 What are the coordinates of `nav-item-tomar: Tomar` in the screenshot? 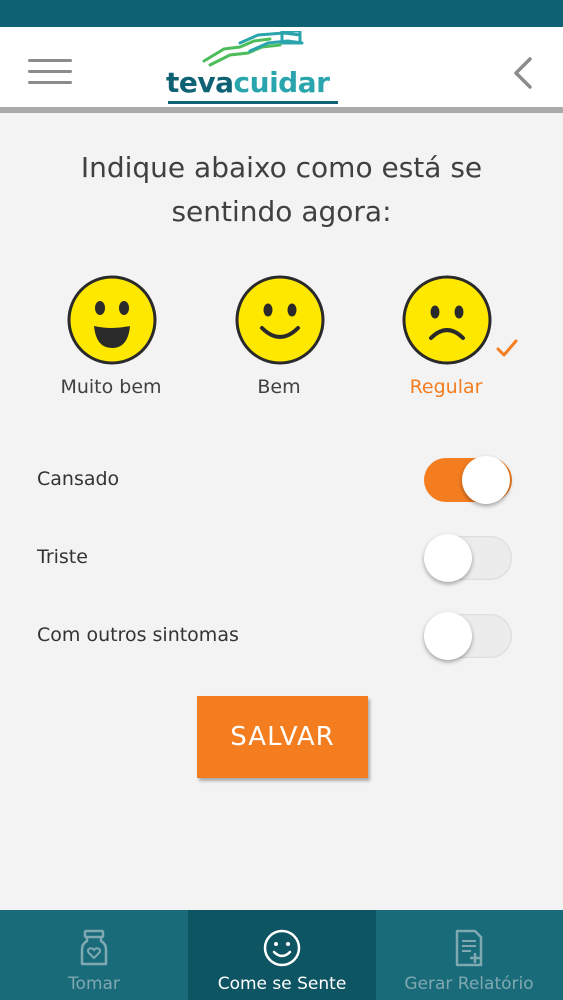 It's located at (94, 955).